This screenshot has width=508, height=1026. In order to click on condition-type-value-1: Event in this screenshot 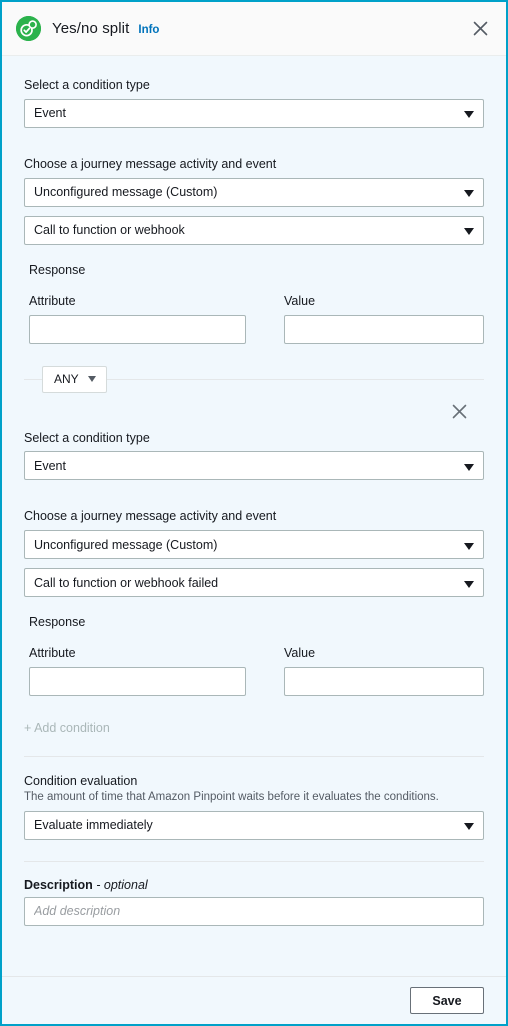, I will do `click(50, 113)`.